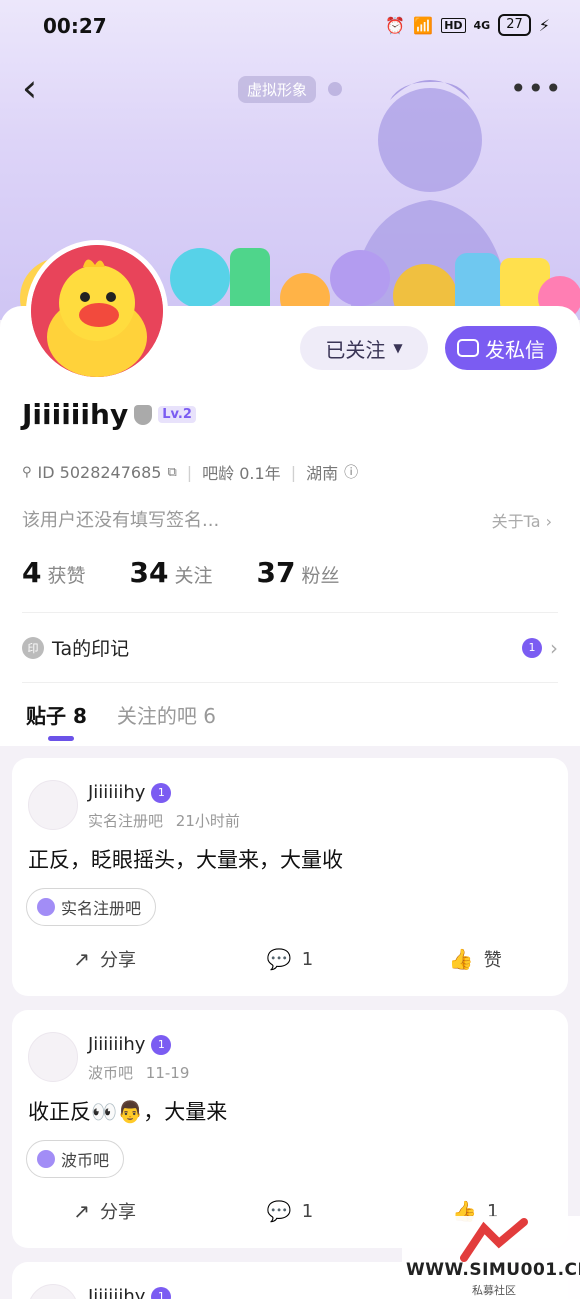 This screenshot has width=580, height=1299. I want to click on tab-posts: 贴子 8, so click(56, 720).